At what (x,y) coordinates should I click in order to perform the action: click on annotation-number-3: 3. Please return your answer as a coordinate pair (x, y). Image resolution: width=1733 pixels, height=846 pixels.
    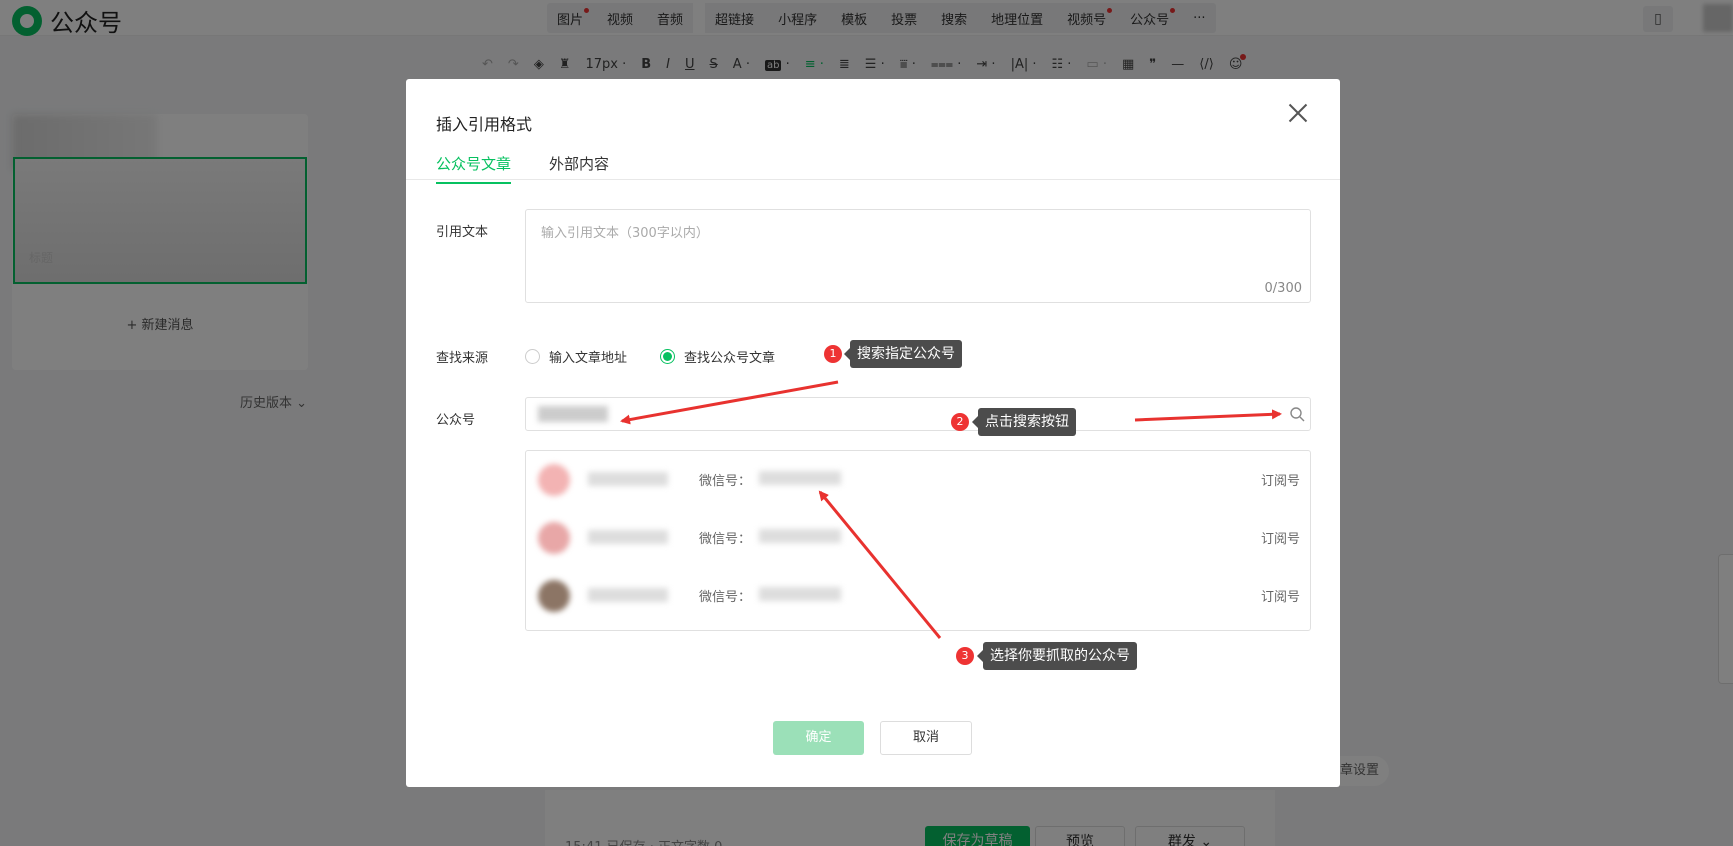
    Looking at the image, I should click on (965, 656).